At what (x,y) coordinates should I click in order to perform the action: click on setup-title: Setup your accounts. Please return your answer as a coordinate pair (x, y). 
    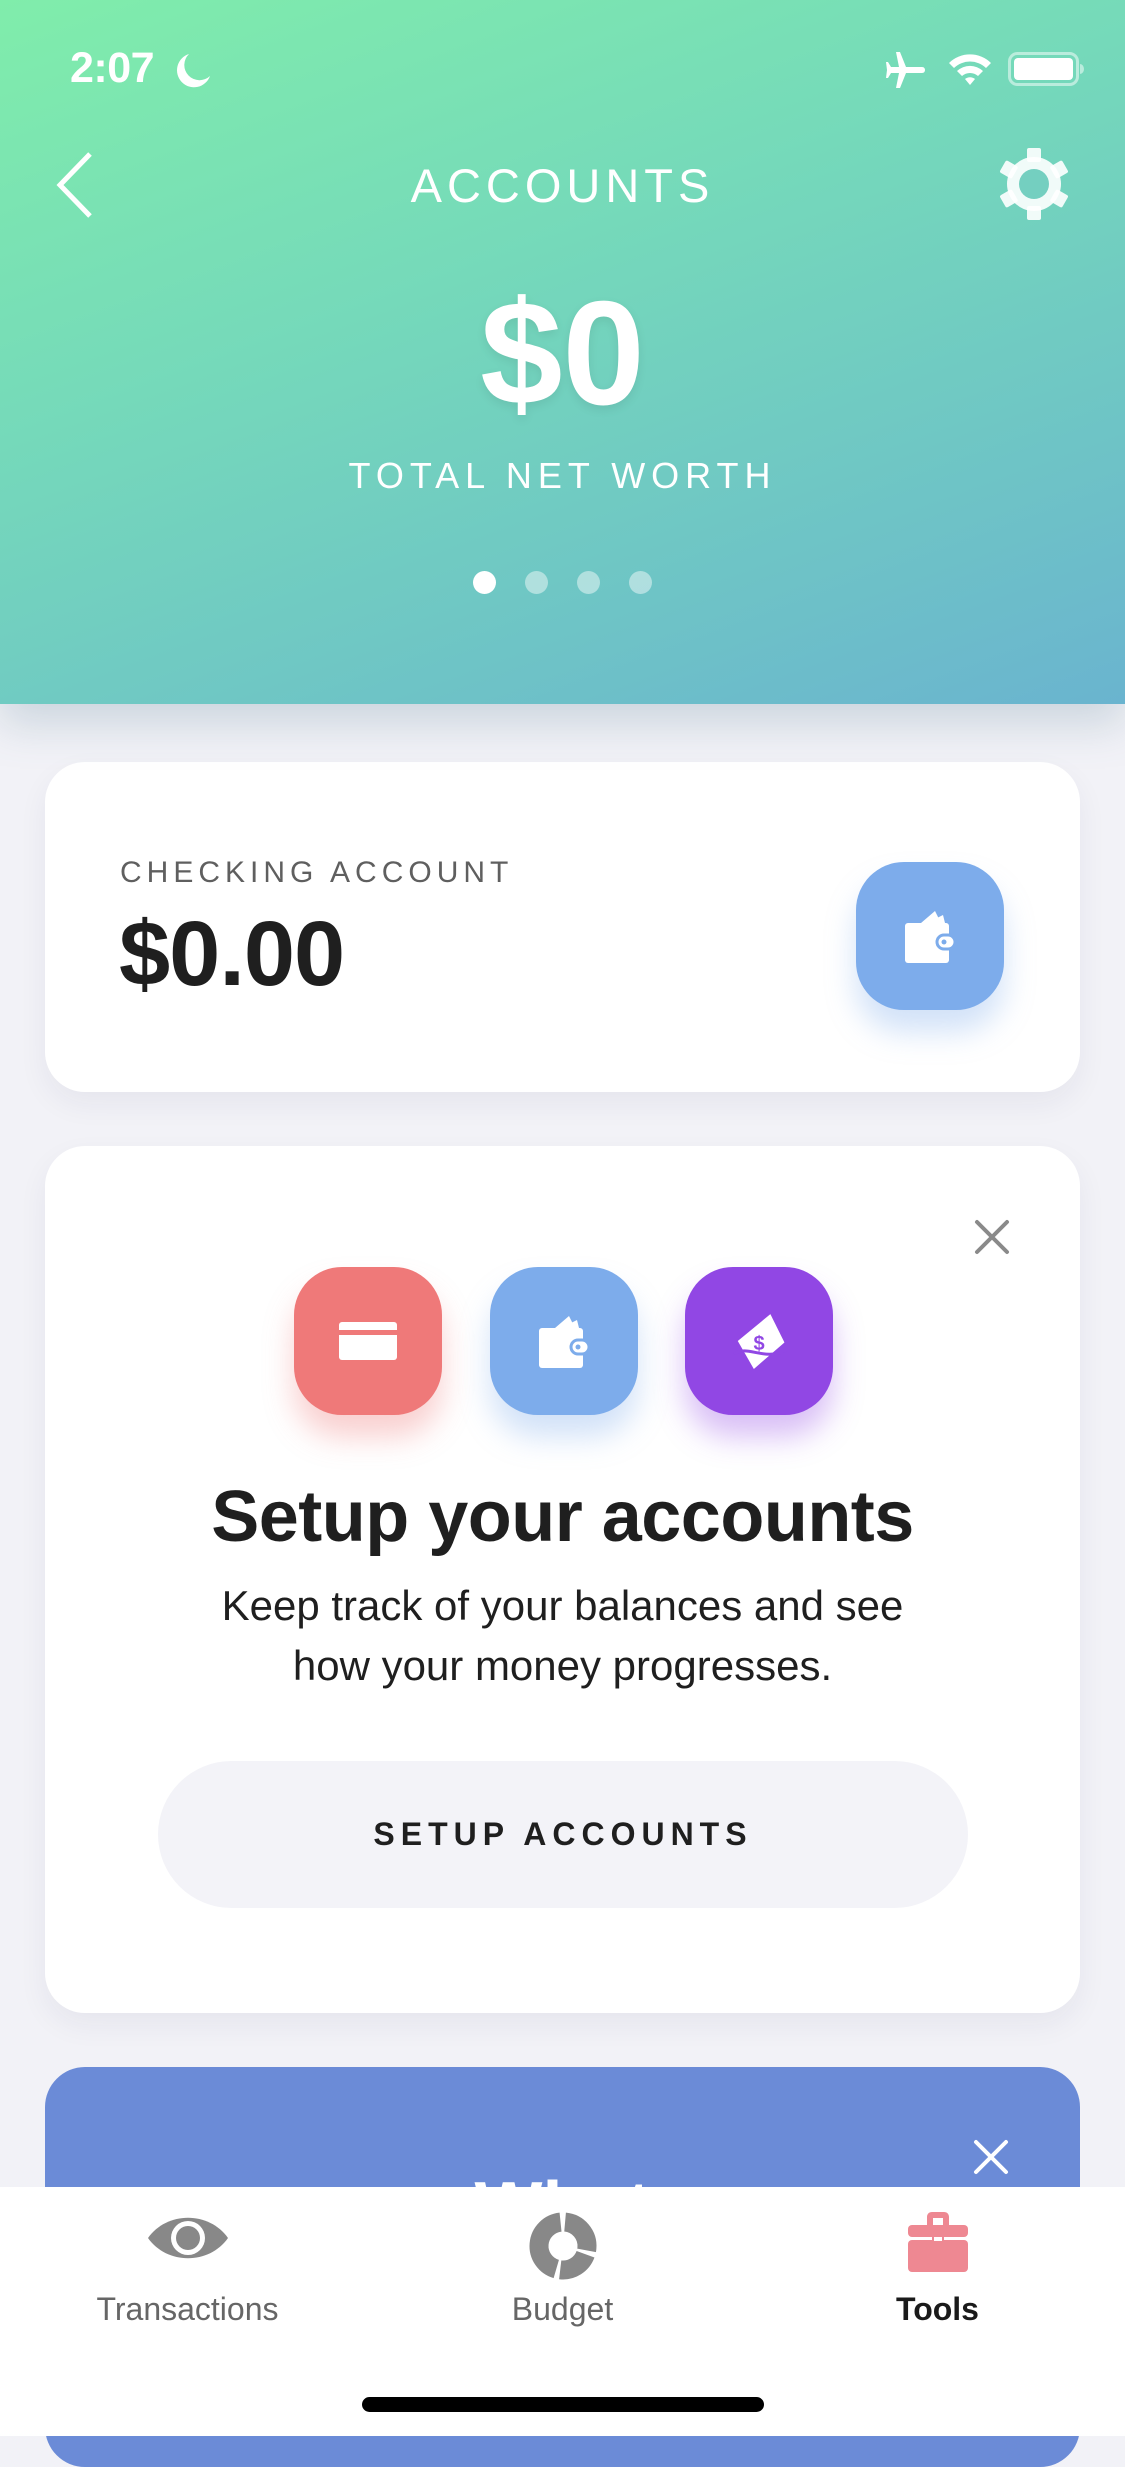
    Looking at the image, I should click on (562, 1517).